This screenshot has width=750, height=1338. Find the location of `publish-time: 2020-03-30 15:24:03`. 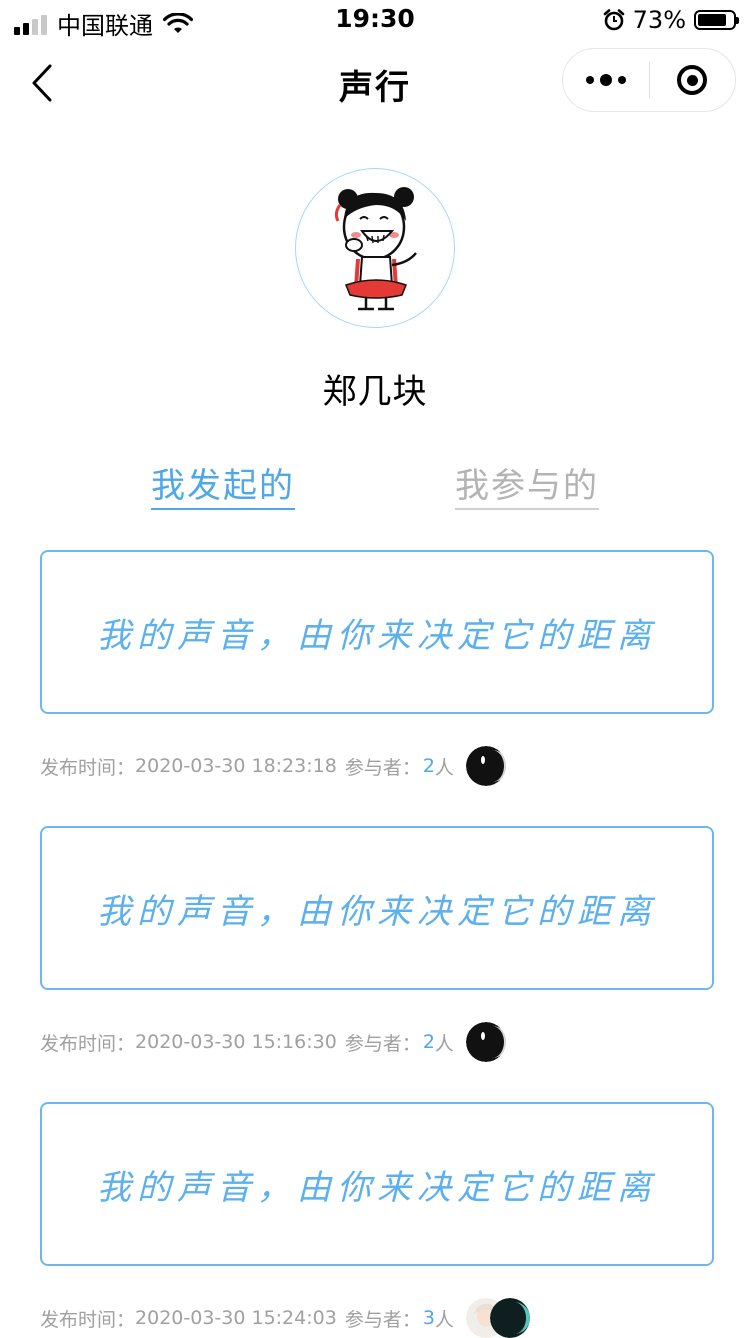

publish-time: 2020-03-30 15:24:03 is located at coordinates (236, 1318).